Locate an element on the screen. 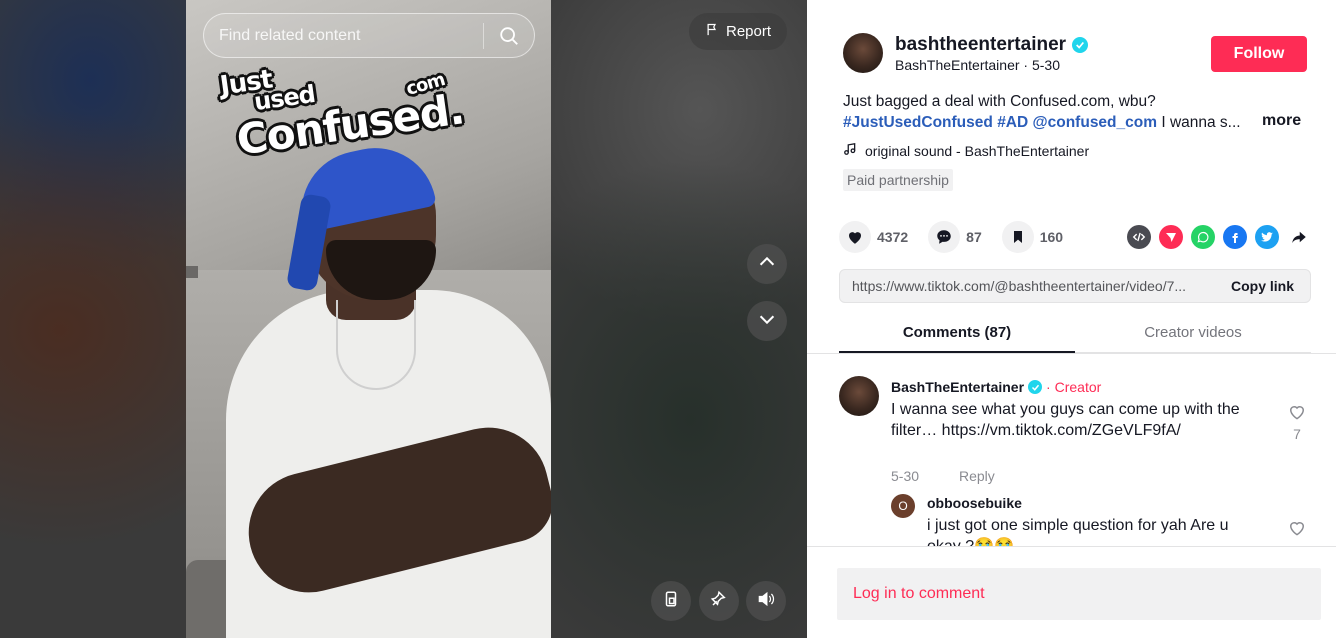  author-subline: BashTheEntertainer · 5-30 is located at coordinates (977, 65).